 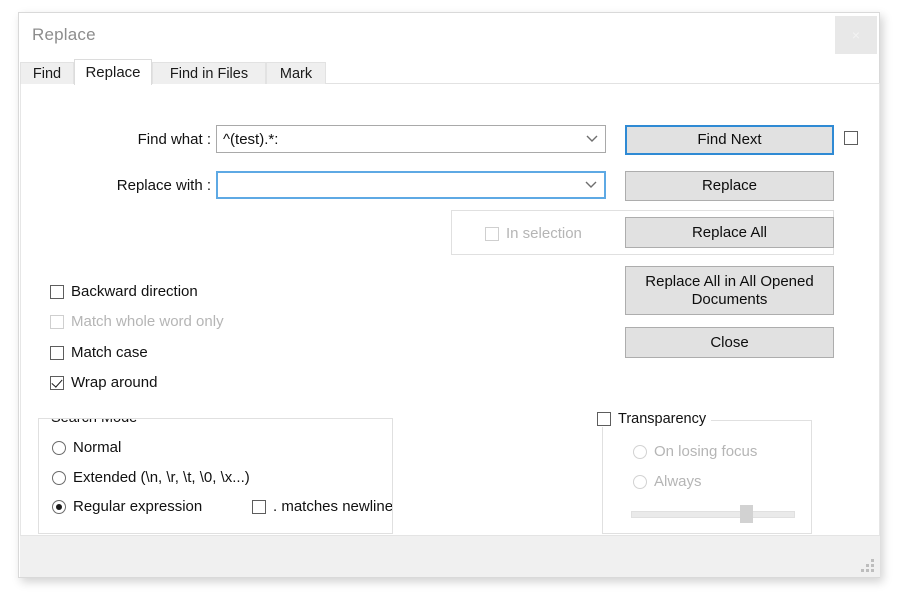 What do you see at coordinates (729, 140) in the screenshot?
I see `find-next-button: Find Next` at bounding box center [729, 140].